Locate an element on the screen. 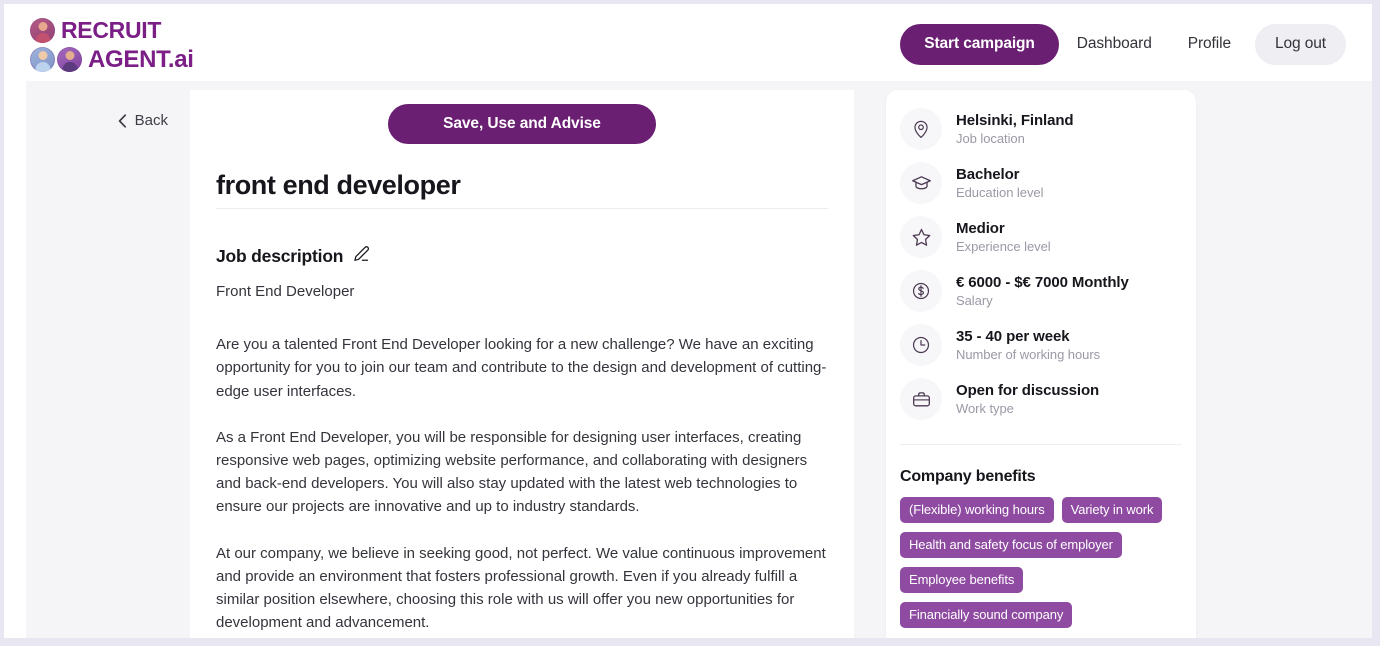 The image size is (1380, 646). fact-education-level: Bachelor Education level is located at coordinates (1042, 183).